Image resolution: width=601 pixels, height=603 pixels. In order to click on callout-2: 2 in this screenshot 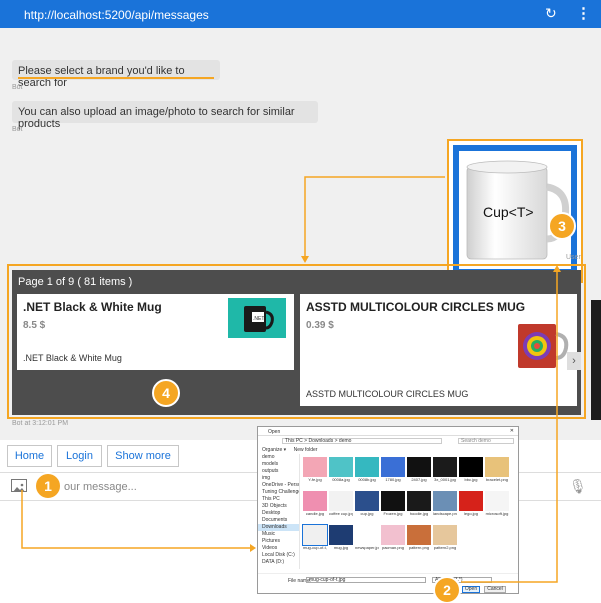, I will do `click(447, 589)`.